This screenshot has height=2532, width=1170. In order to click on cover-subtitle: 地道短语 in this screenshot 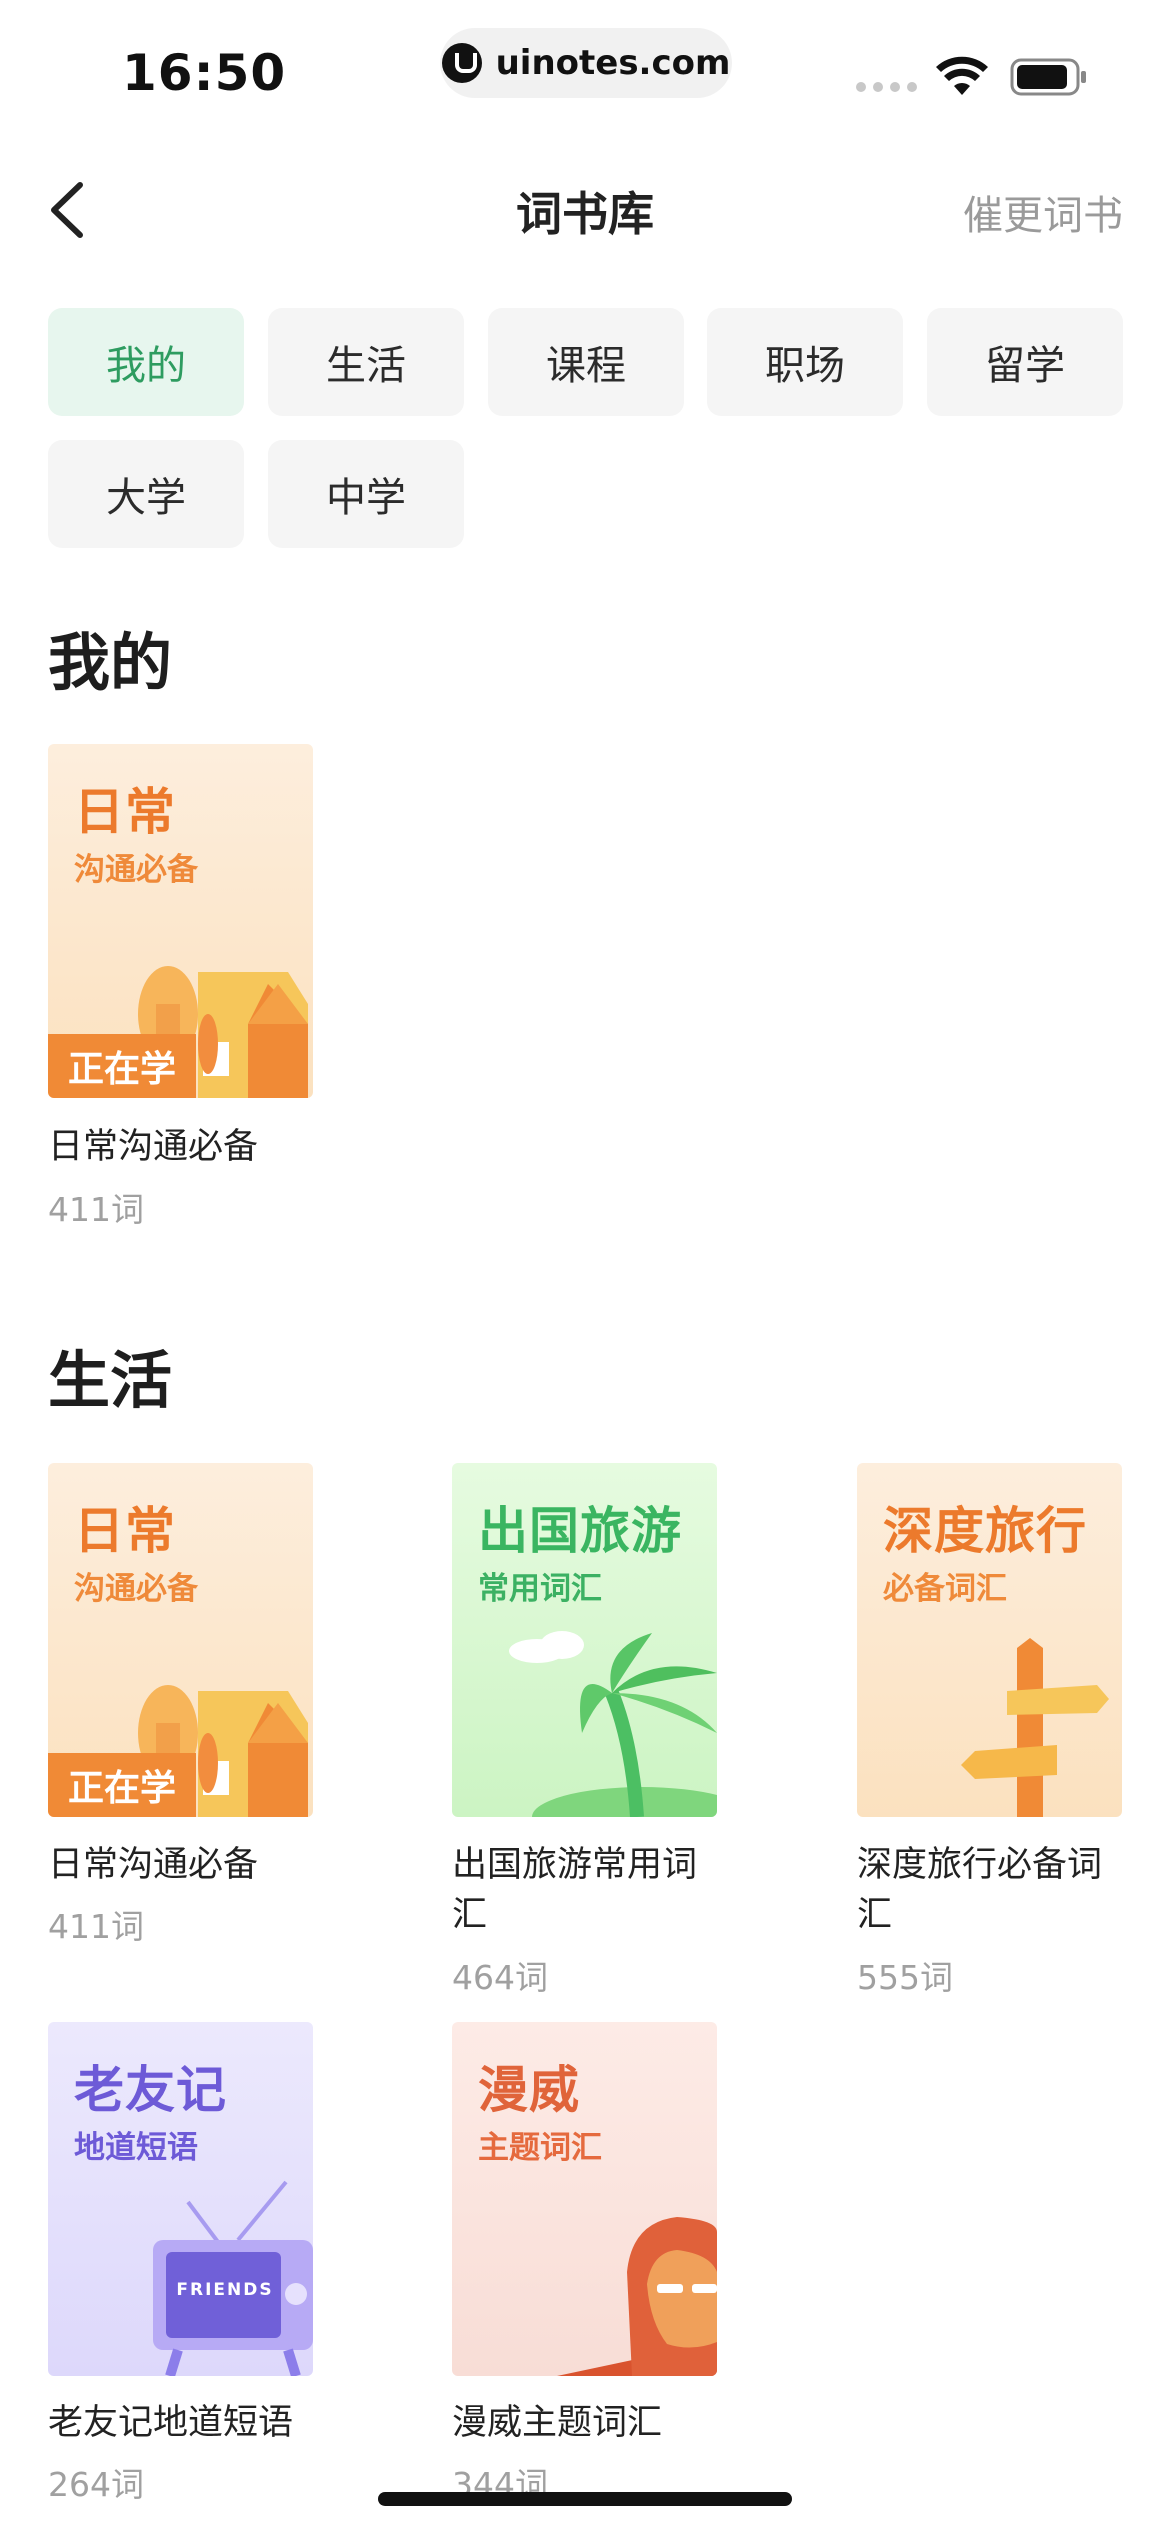, I will do `click(136, 2148)`.